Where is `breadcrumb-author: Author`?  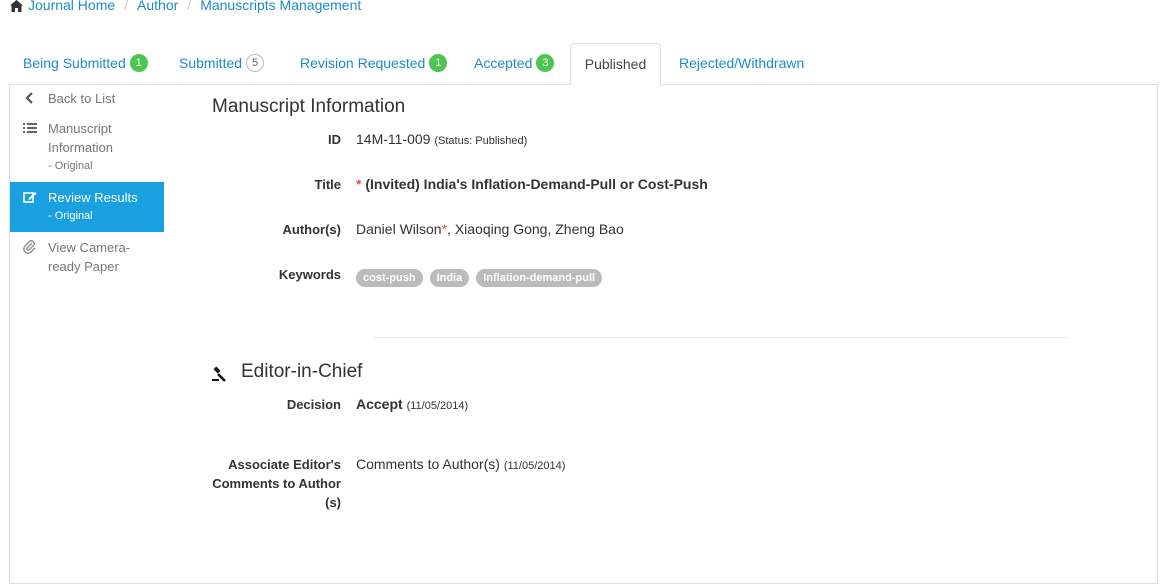 breadcrumb-author: Author is located at coordinates (157, 6).